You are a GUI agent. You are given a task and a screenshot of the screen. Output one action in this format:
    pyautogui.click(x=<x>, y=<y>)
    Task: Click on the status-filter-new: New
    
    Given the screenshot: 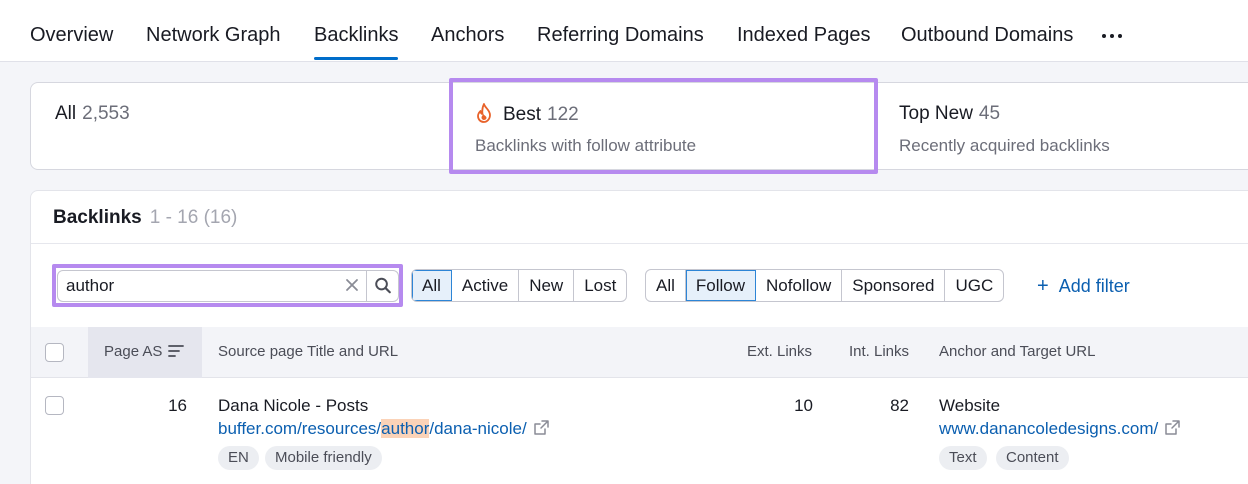 What is the action you would take?
    pyautogui.click(x=547, y=285)
    